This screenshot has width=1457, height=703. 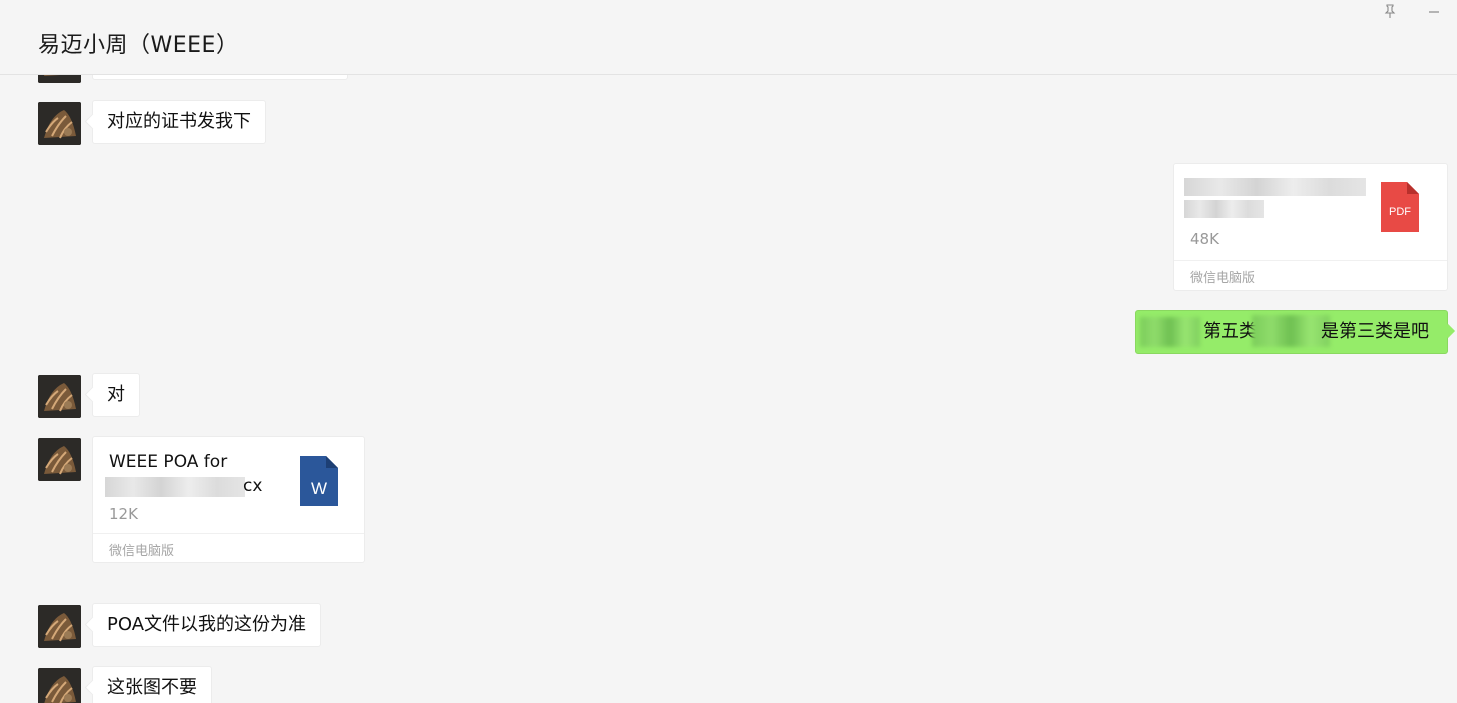 I want to click on pin-icon, so click(x=1390, y=14).